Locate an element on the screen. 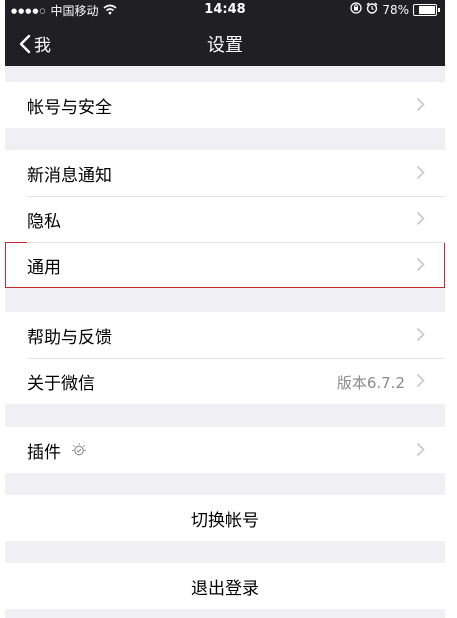  account-group: 帐号与安全 is located at coordinates (225, 105).